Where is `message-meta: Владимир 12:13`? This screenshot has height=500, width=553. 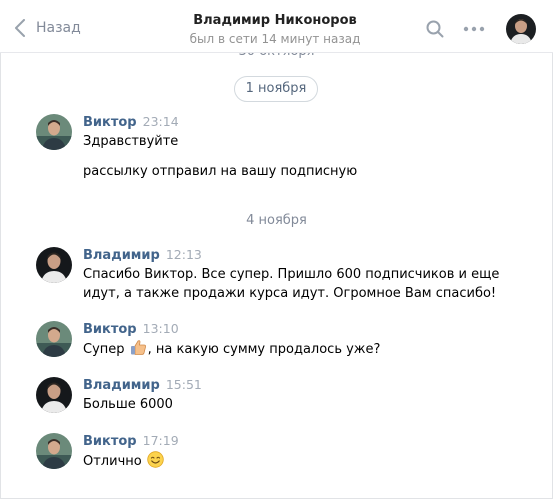
message-meta: Владимир 12:13 is located at coordinates (142, 255).